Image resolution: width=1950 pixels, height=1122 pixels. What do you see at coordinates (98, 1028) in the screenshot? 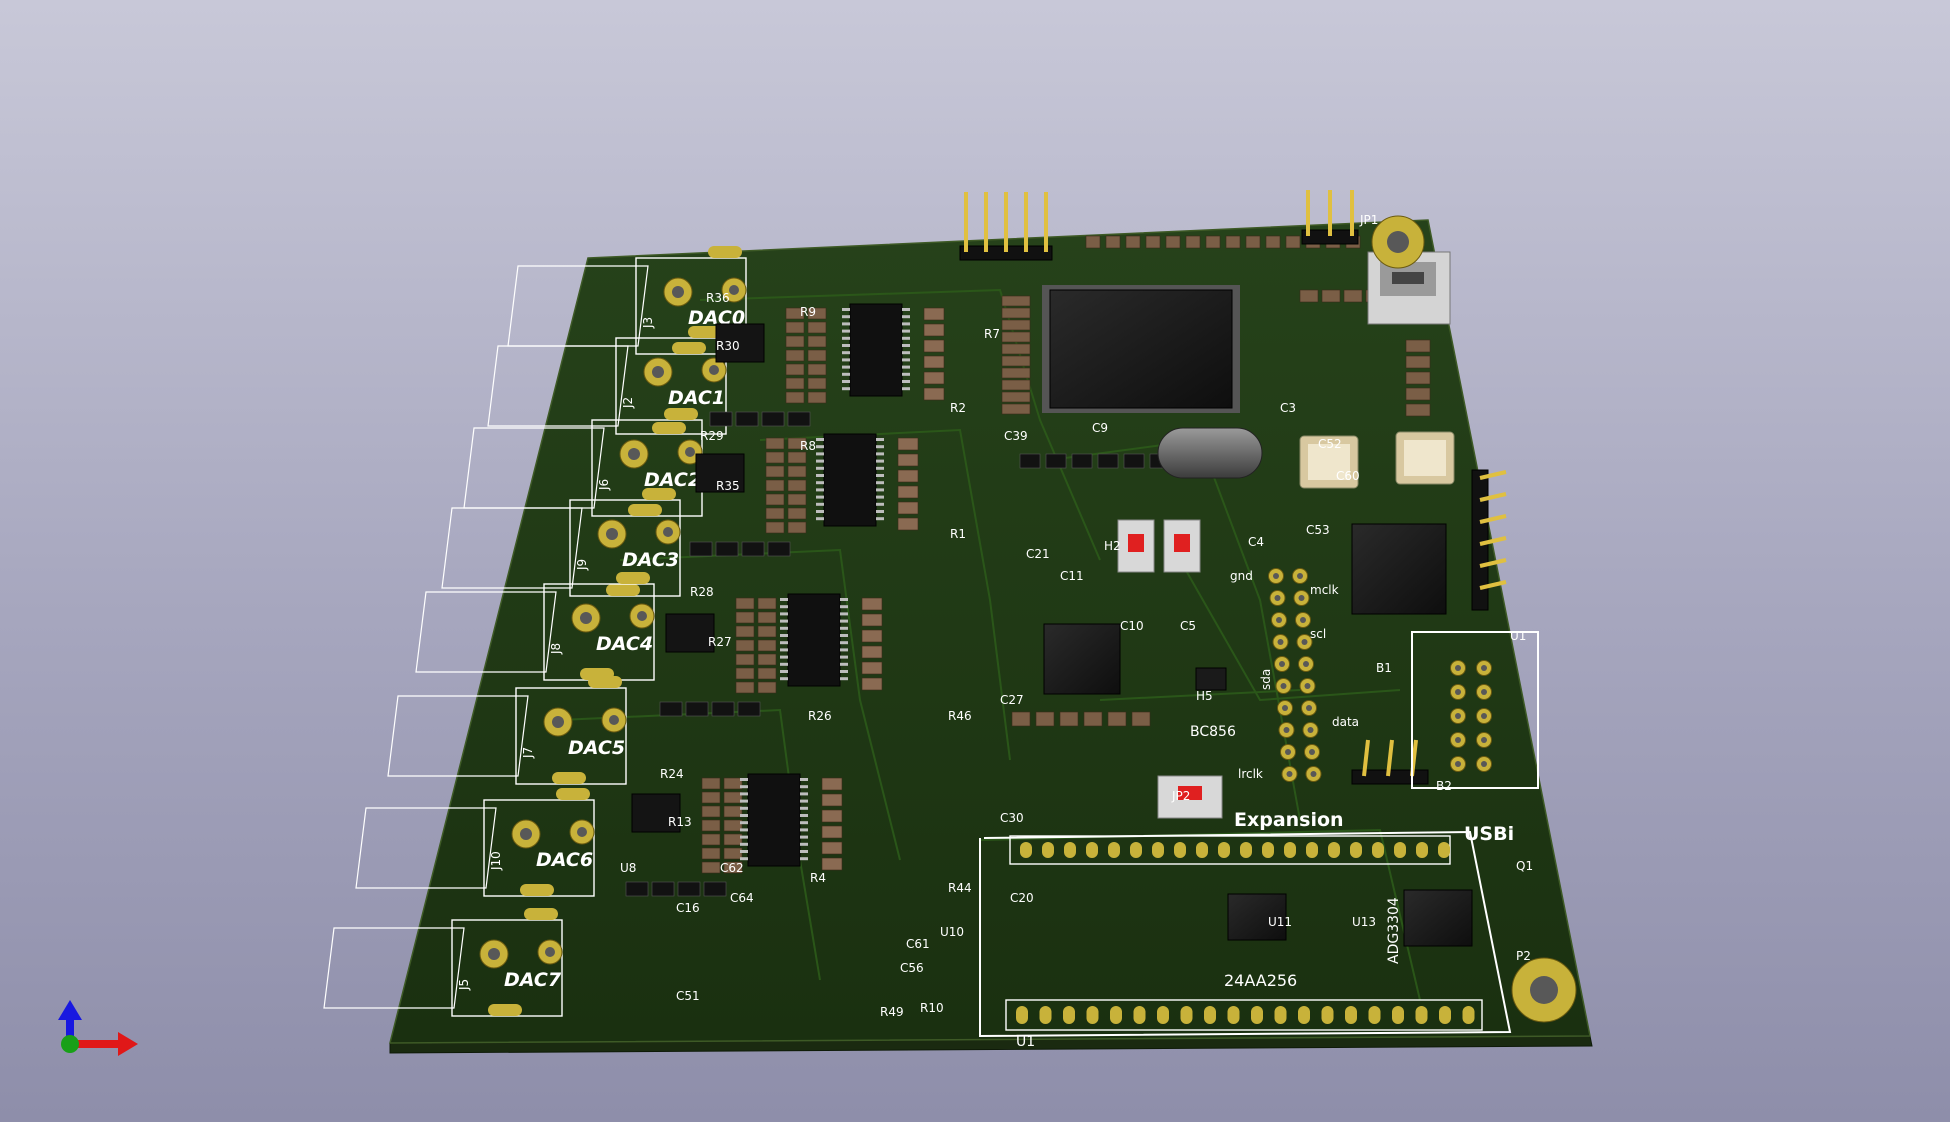
I see `orientation-axes` at bounding box center [98, 1028].